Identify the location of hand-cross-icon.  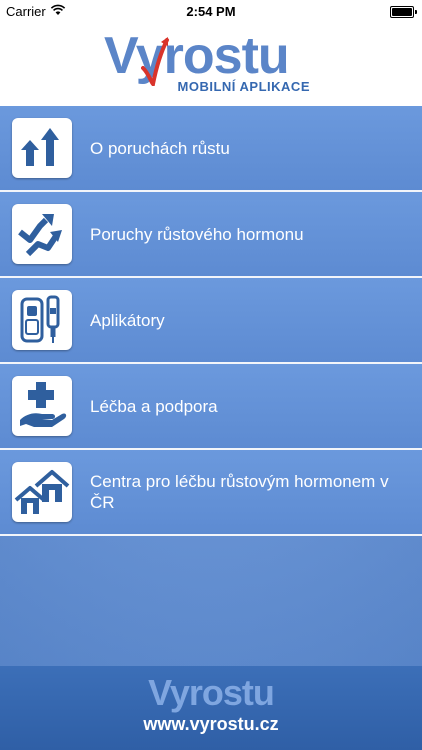
(42, 406).